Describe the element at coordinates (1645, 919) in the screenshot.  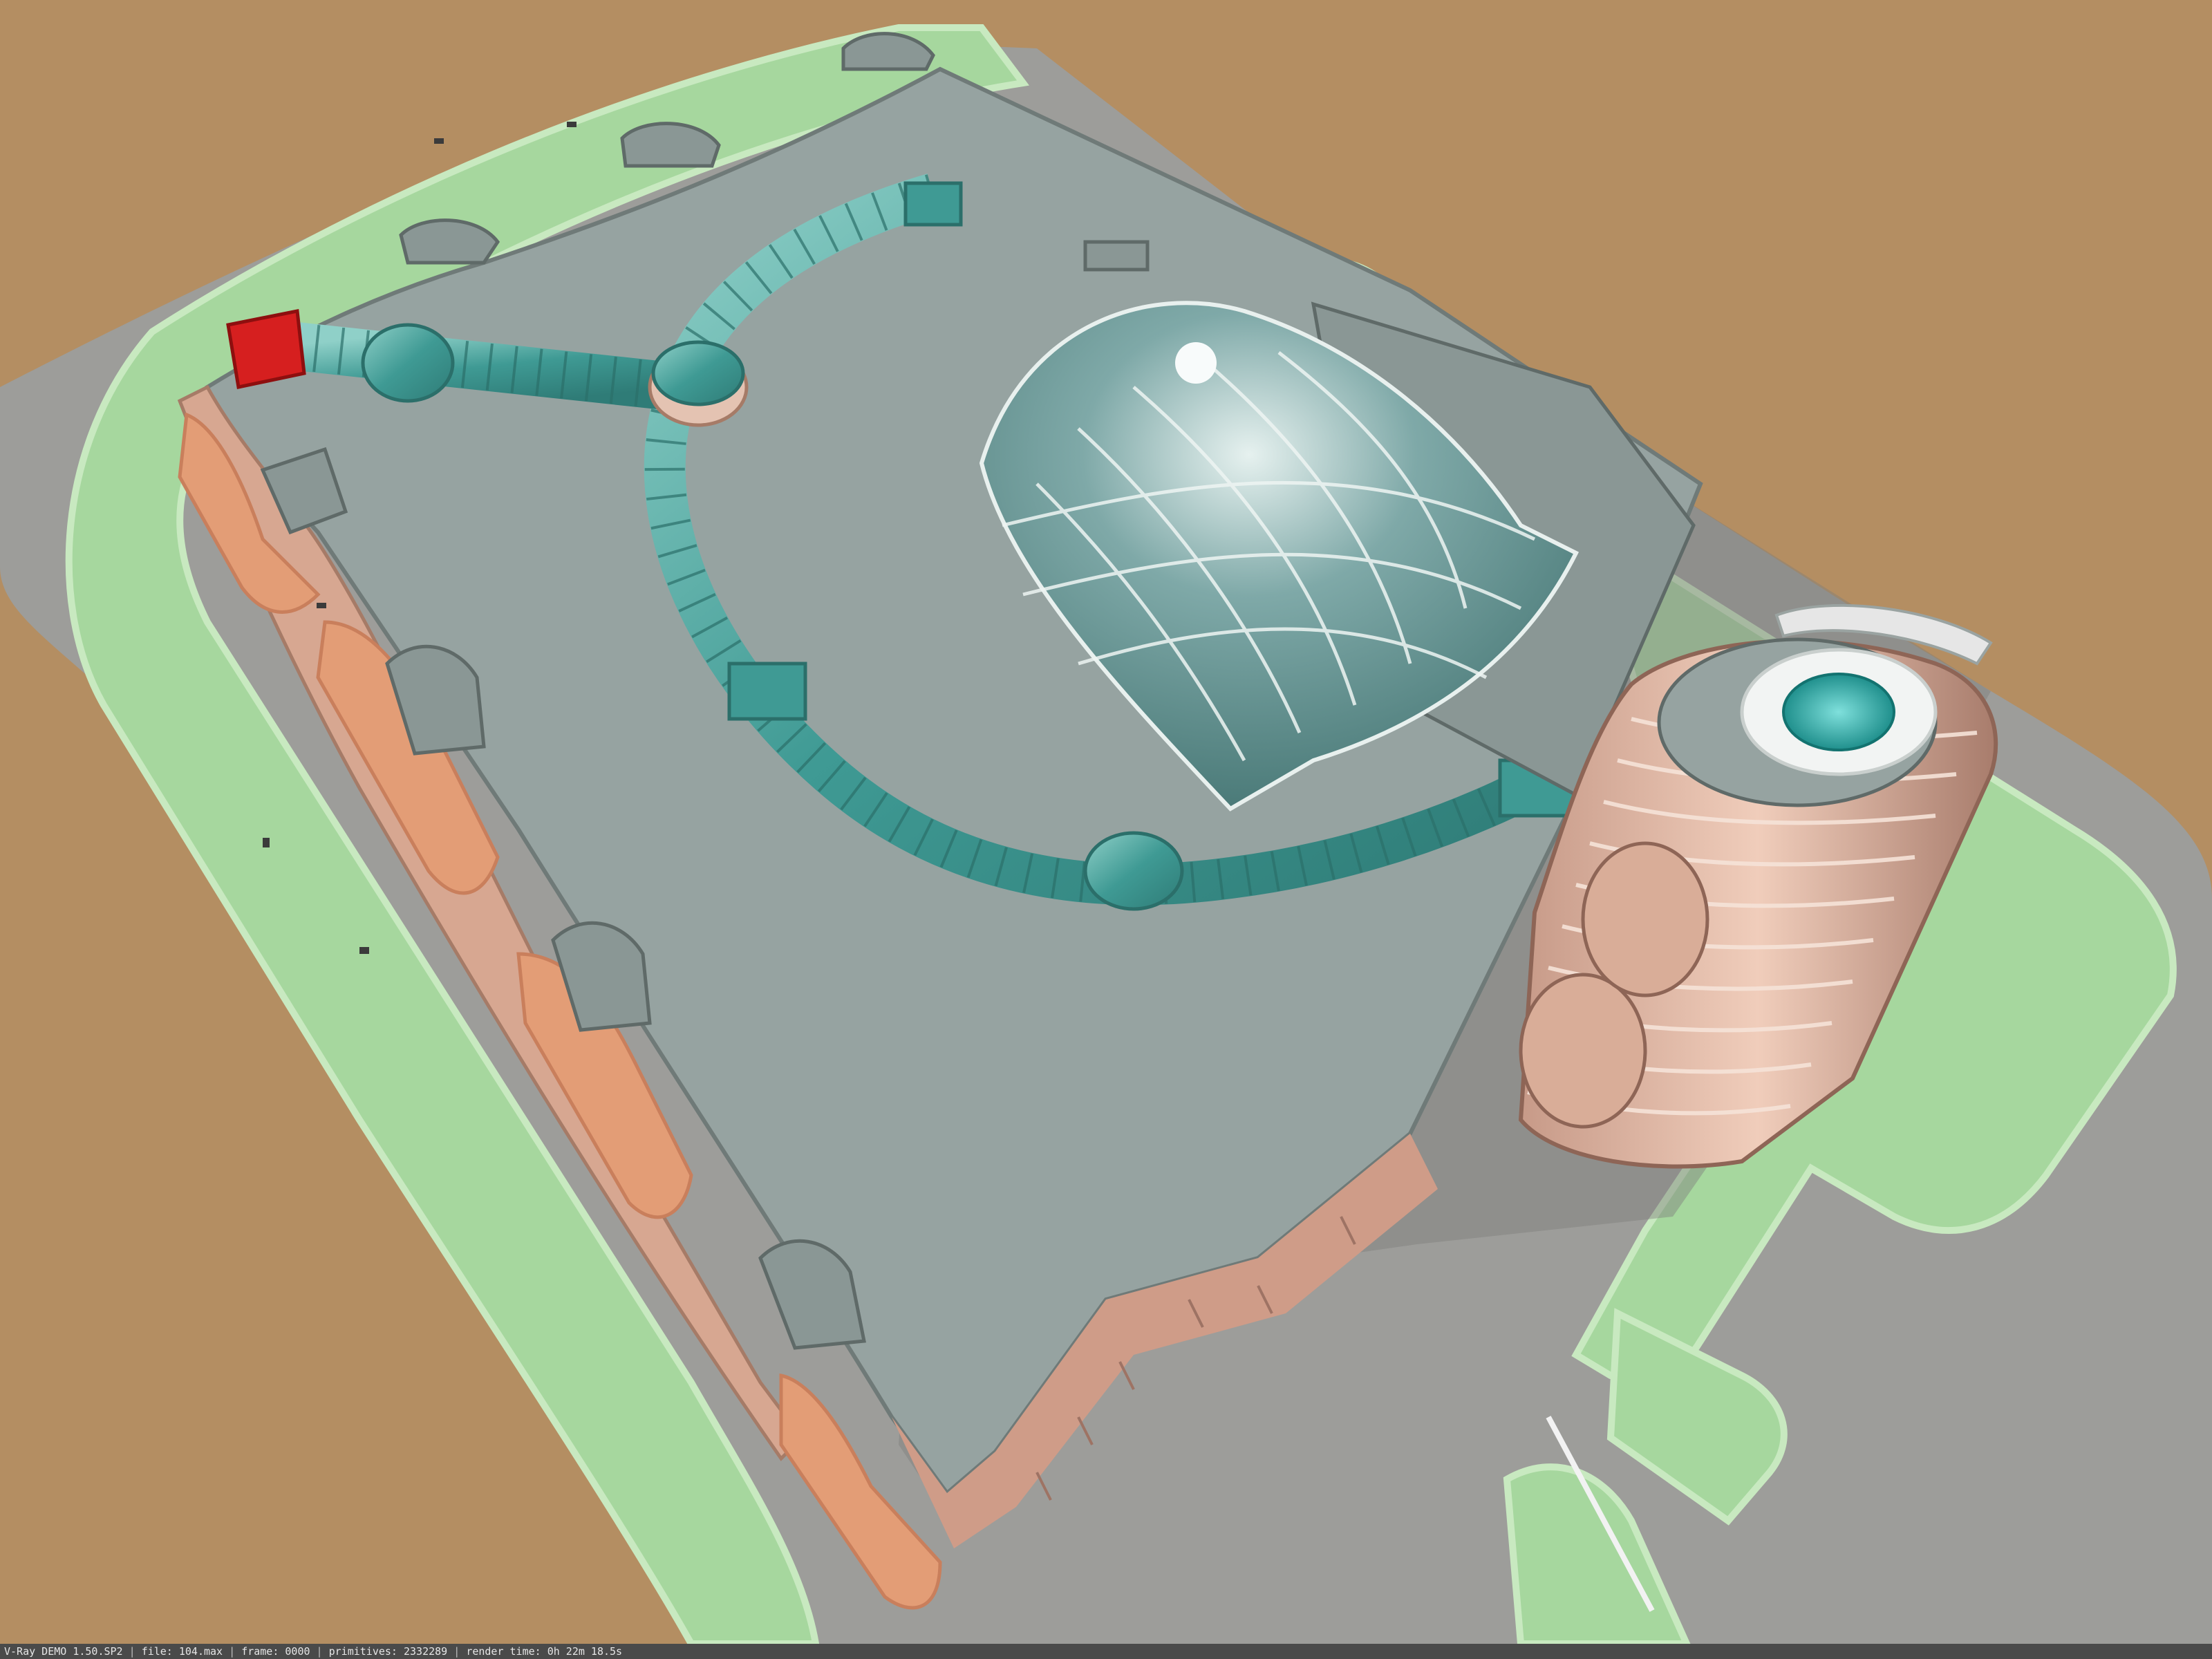
I see `tower-cylinder-mid` at that location.